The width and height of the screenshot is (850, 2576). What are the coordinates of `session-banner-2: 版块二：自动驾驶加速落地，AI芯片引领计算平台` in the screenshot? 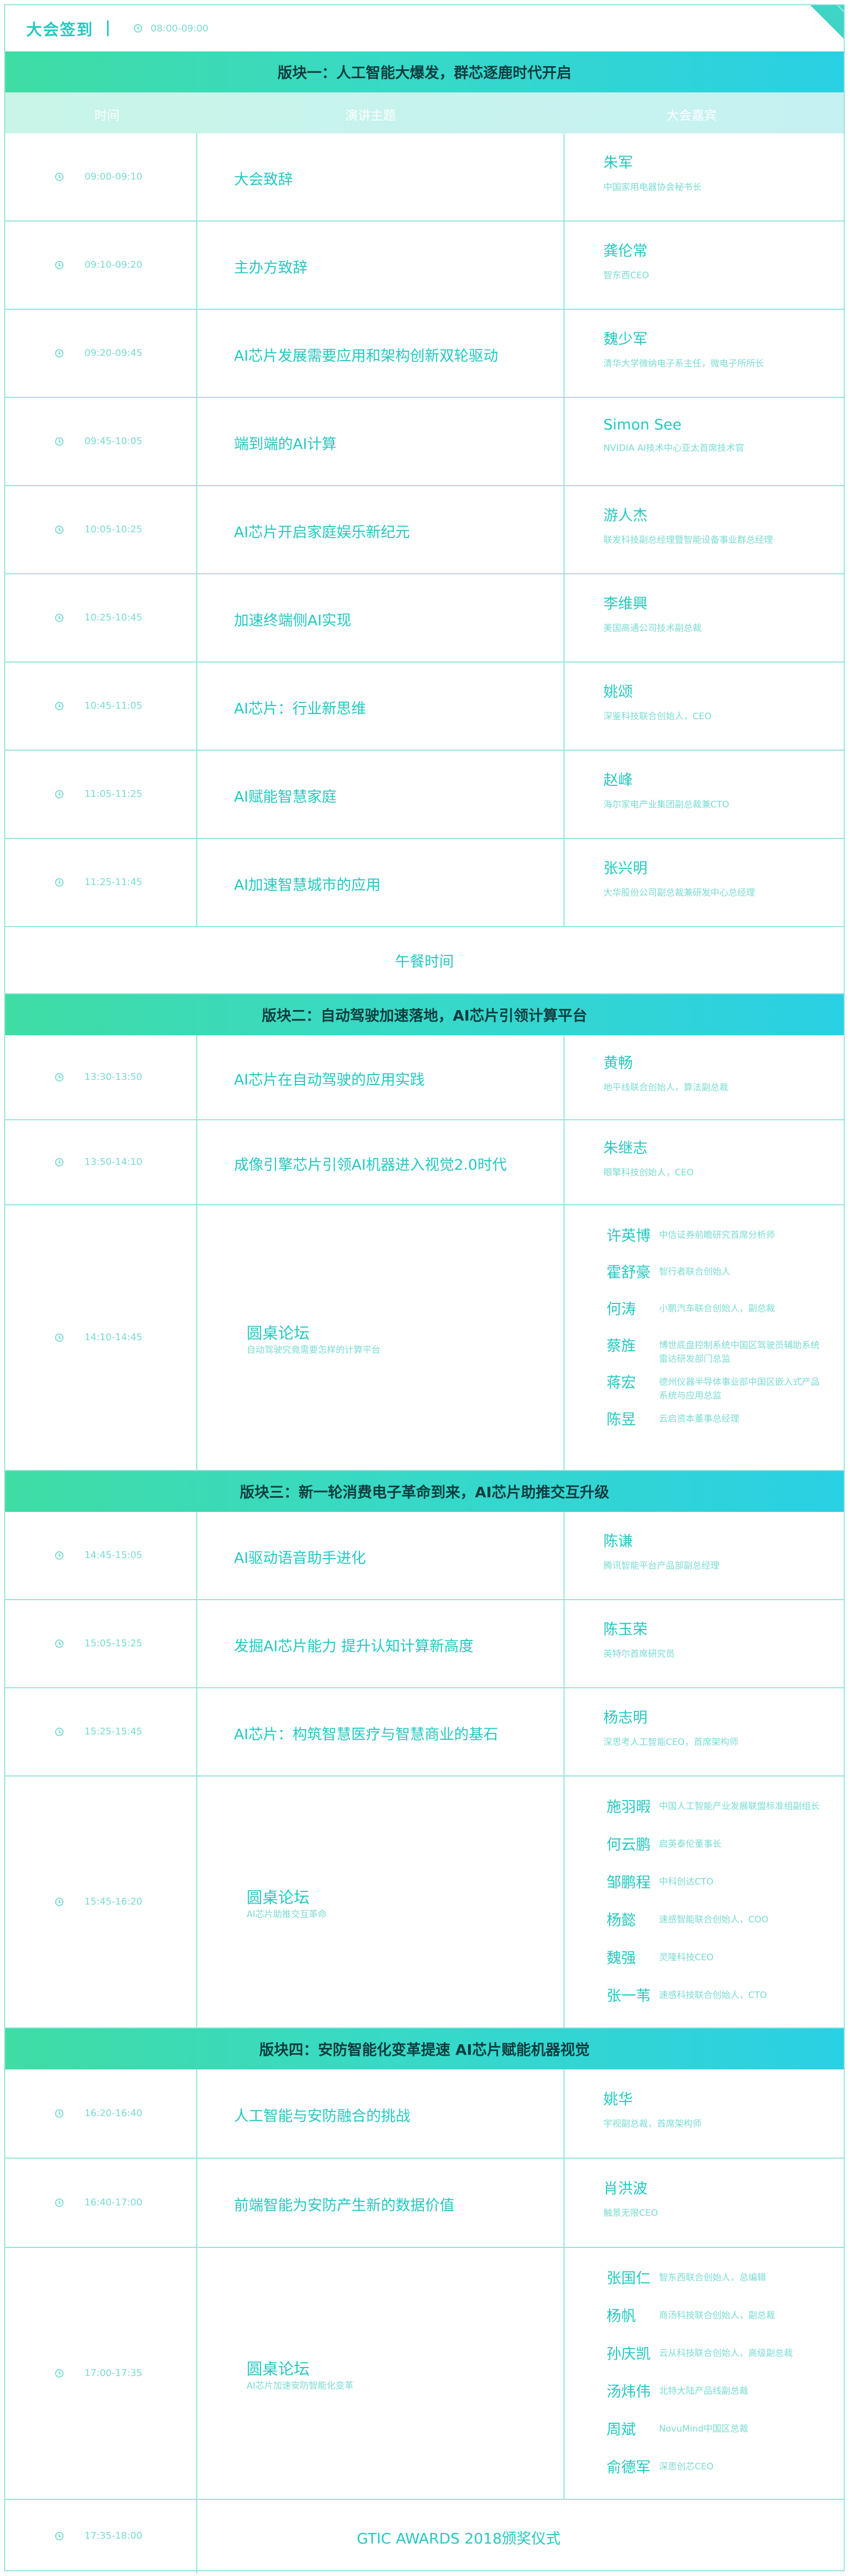 It's located at (424, 1015).